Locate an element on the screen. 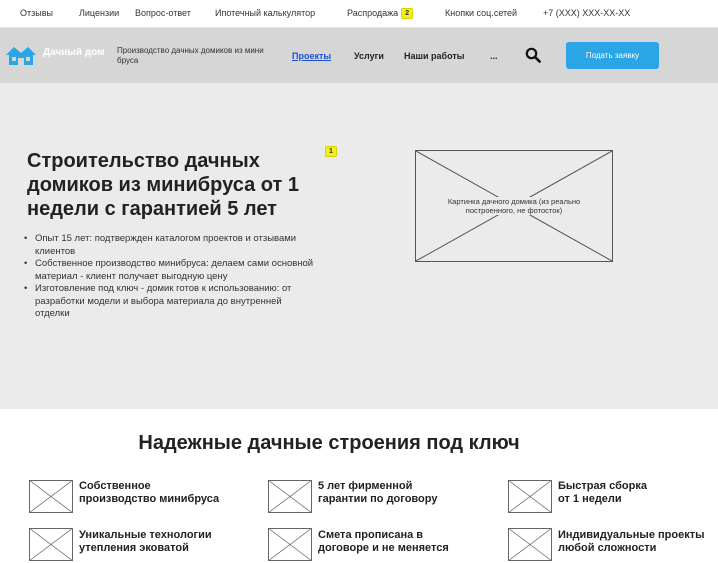 The width and height of the screenshot is (718, 563). top-link-sale-label: Распродажа is located at coordinates (373, 13).